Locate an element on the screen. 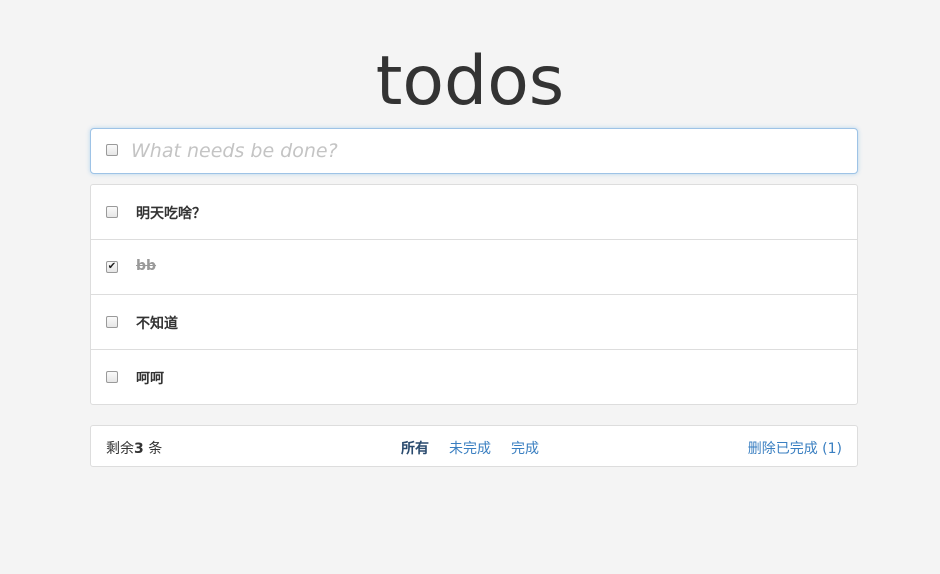  todo-item: 明天吃啥？ is located at coordinates (474, 212).